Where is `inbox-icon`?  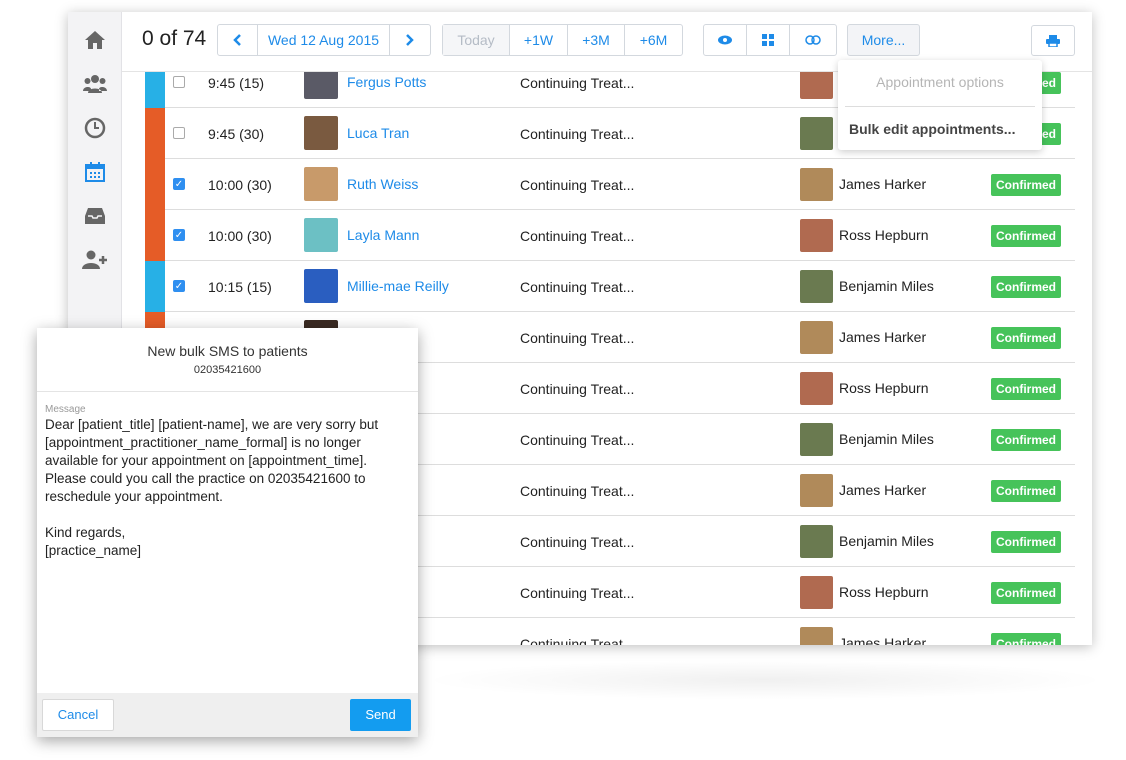 inbox-icon is located at coordinates (95, 216).